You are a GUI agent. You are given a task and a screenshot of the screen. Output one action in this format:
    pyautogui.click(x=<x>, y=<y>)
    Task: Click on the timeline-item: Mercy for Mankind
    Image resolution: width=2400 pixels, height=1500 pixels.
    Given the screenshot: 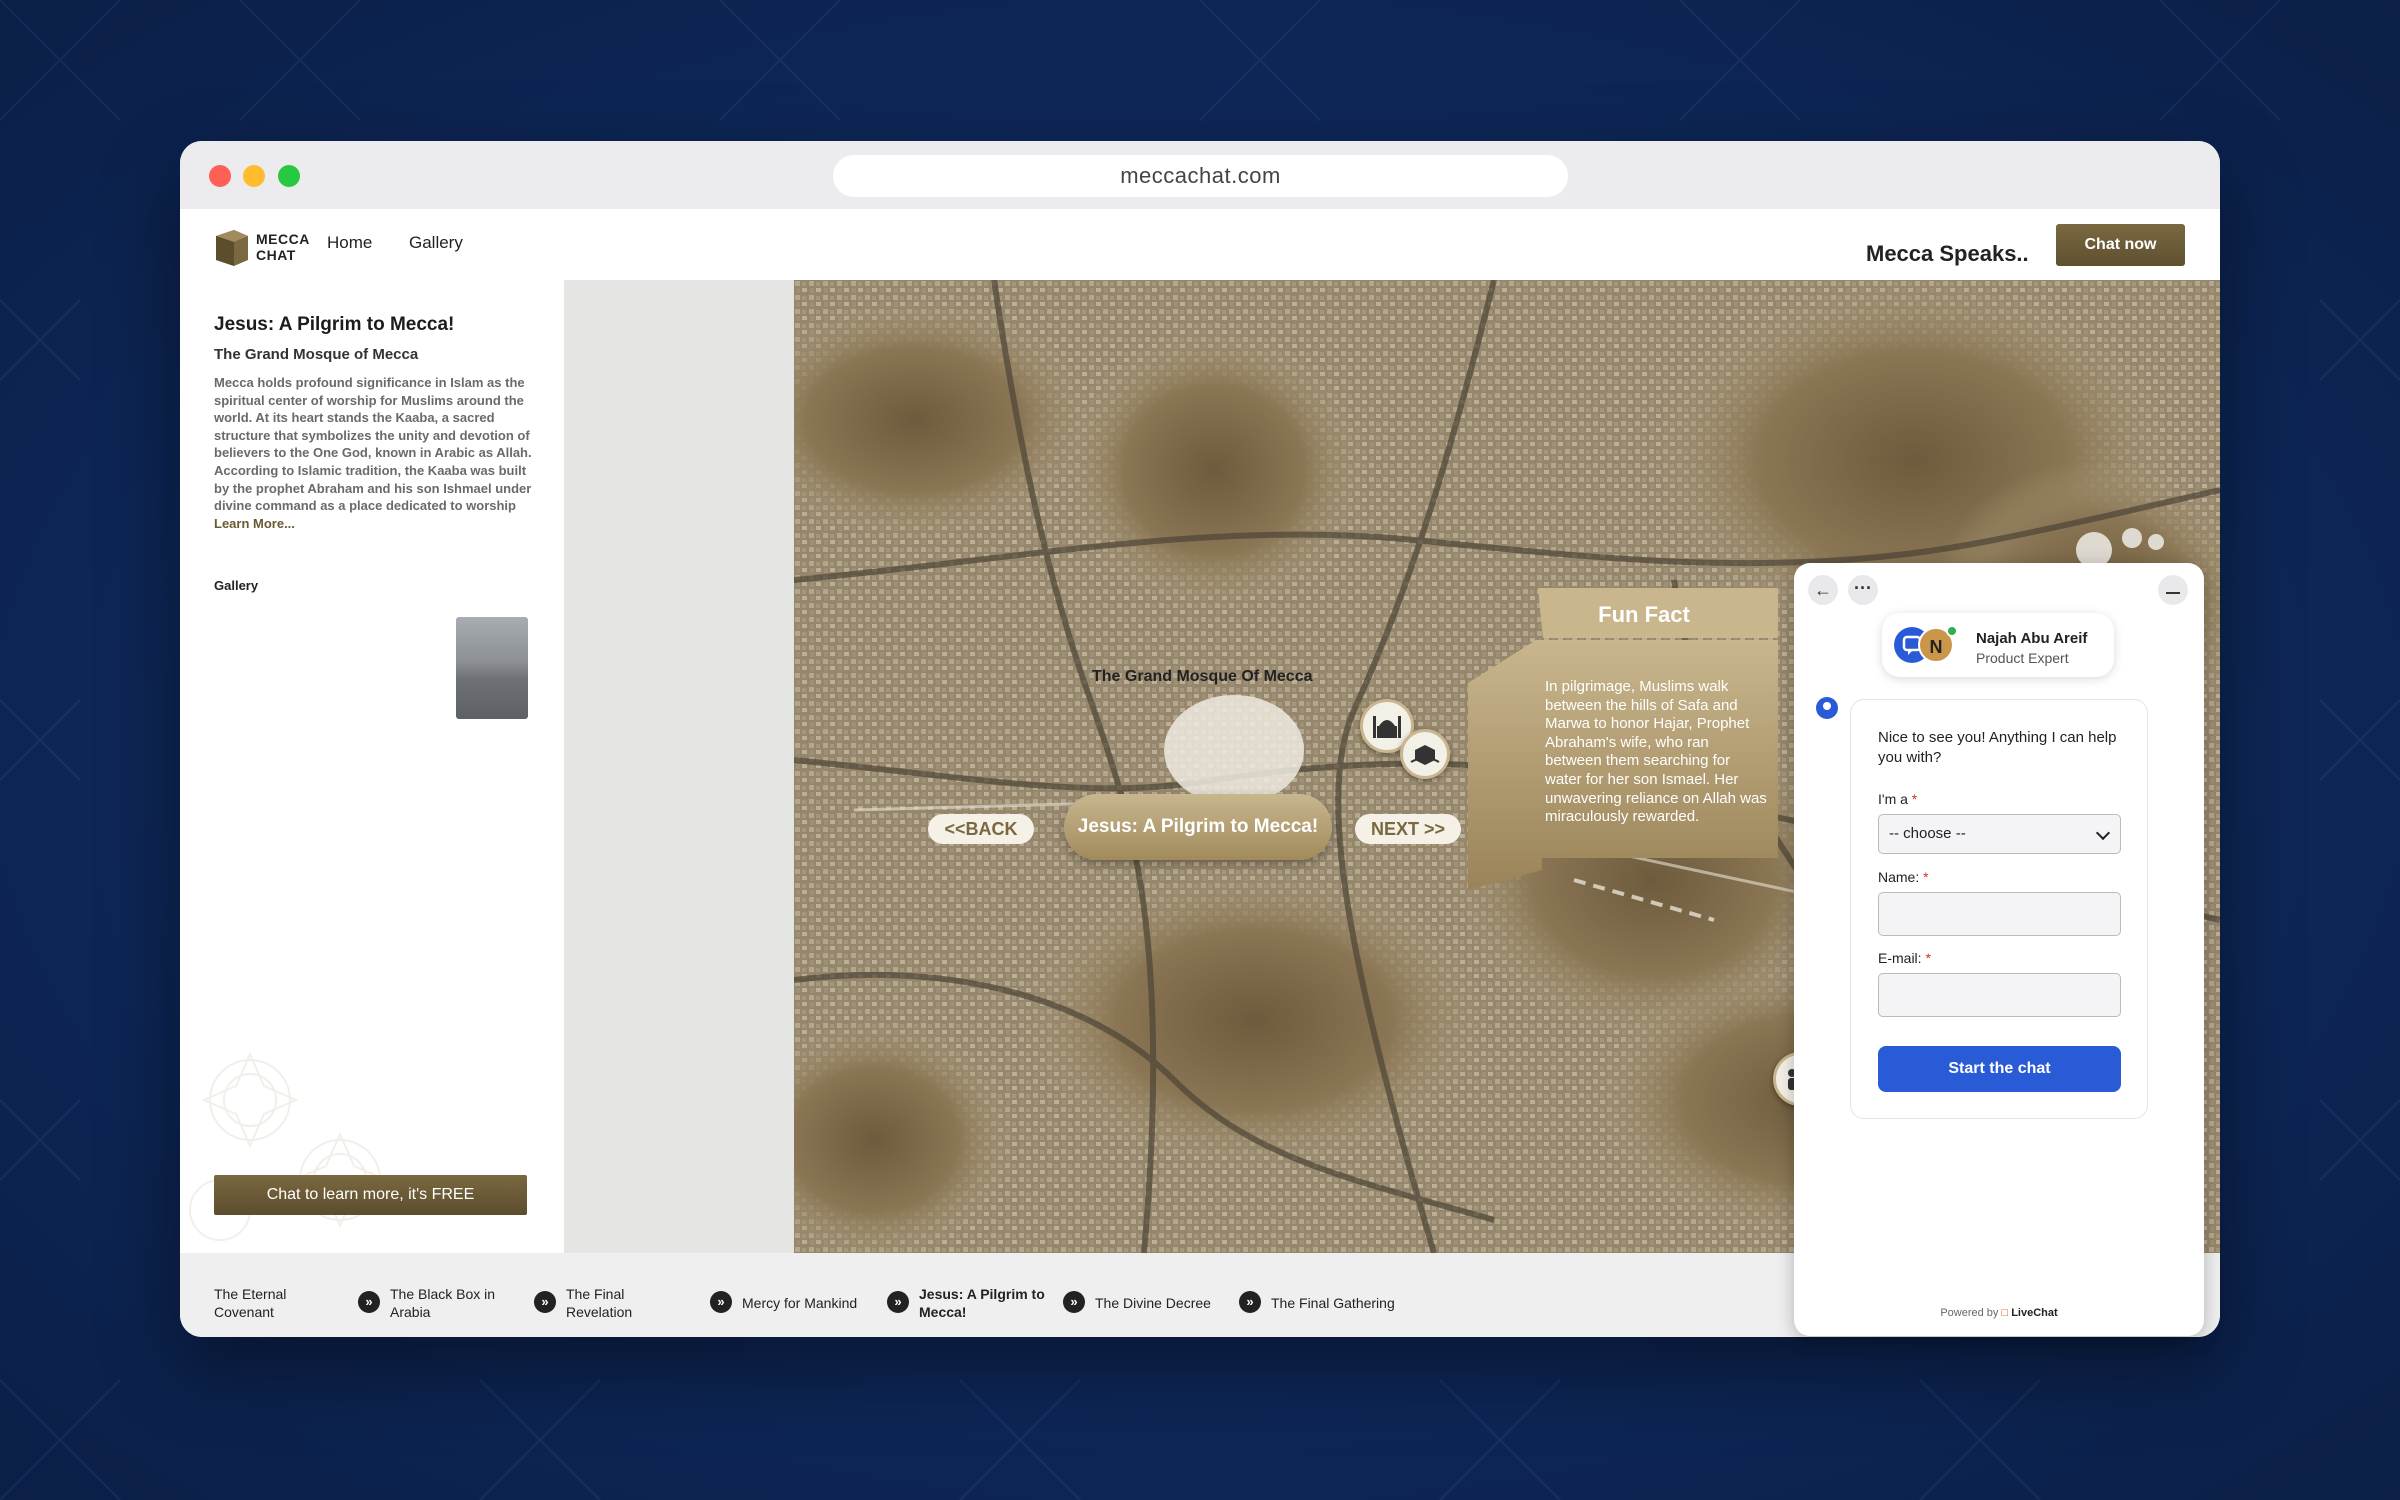 What is the action you would take?
    pyautogui.click(x=799, y=1303)
    